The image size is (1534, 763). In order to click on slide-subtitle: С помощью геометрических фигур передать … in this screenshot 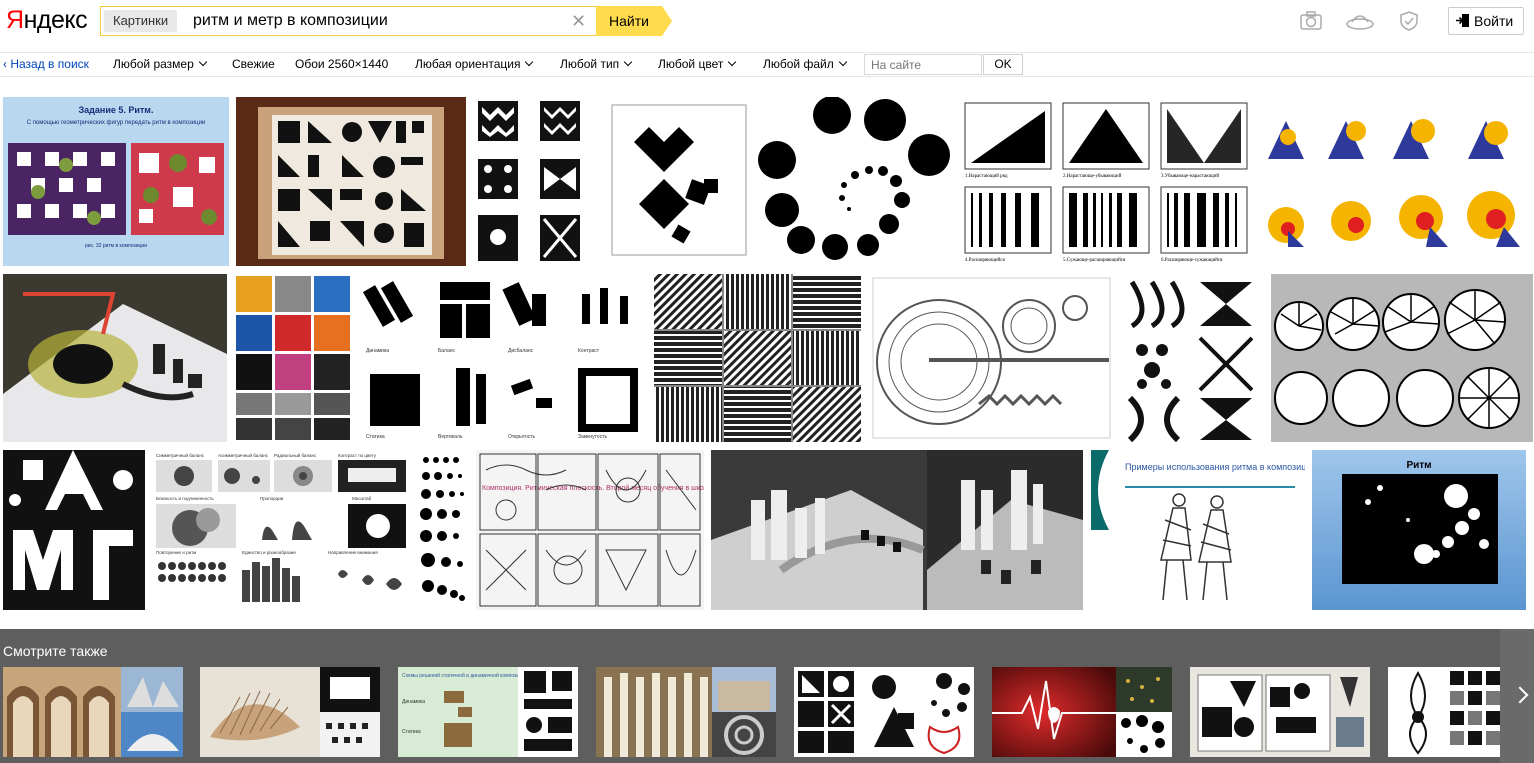, I will do `click(116, 123)`.